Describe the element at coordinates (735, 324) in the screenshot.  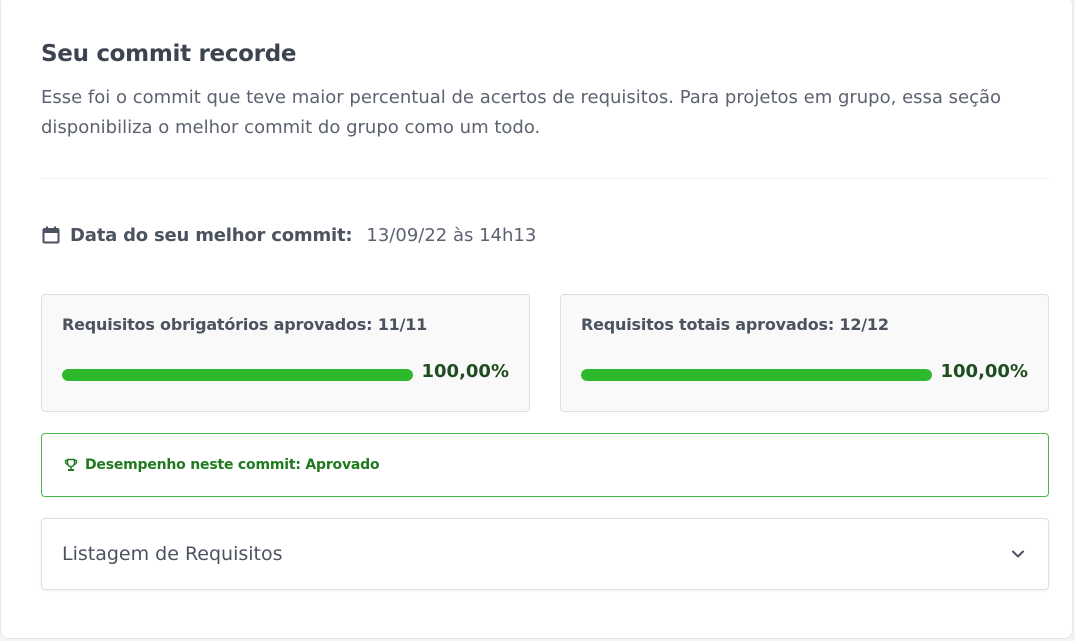
I see `stat-label: Requisitos totais aprovados: 12/12` at that location.